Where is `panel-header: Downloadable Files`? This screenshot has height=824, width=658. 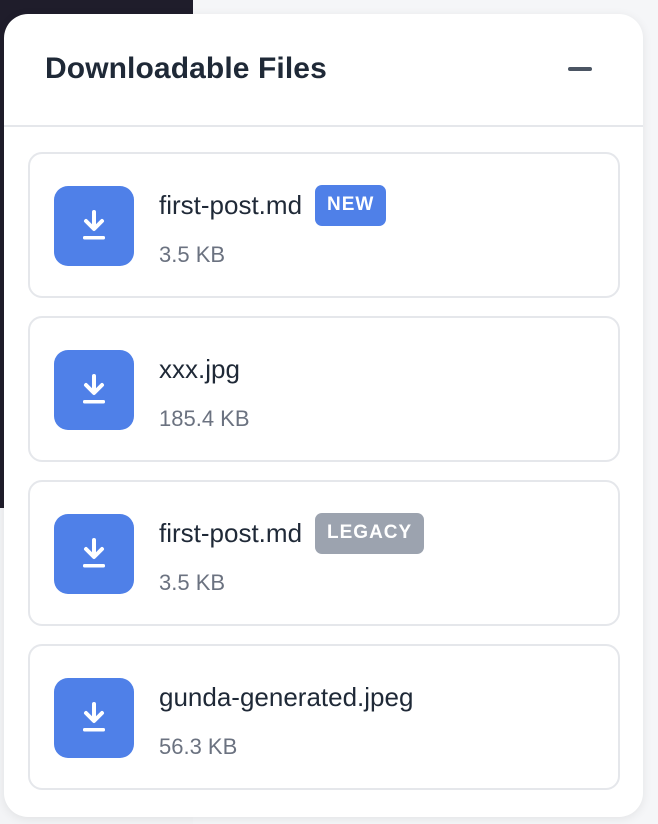 panel-header: Downloadable Files is located at coordinates (323, 70).